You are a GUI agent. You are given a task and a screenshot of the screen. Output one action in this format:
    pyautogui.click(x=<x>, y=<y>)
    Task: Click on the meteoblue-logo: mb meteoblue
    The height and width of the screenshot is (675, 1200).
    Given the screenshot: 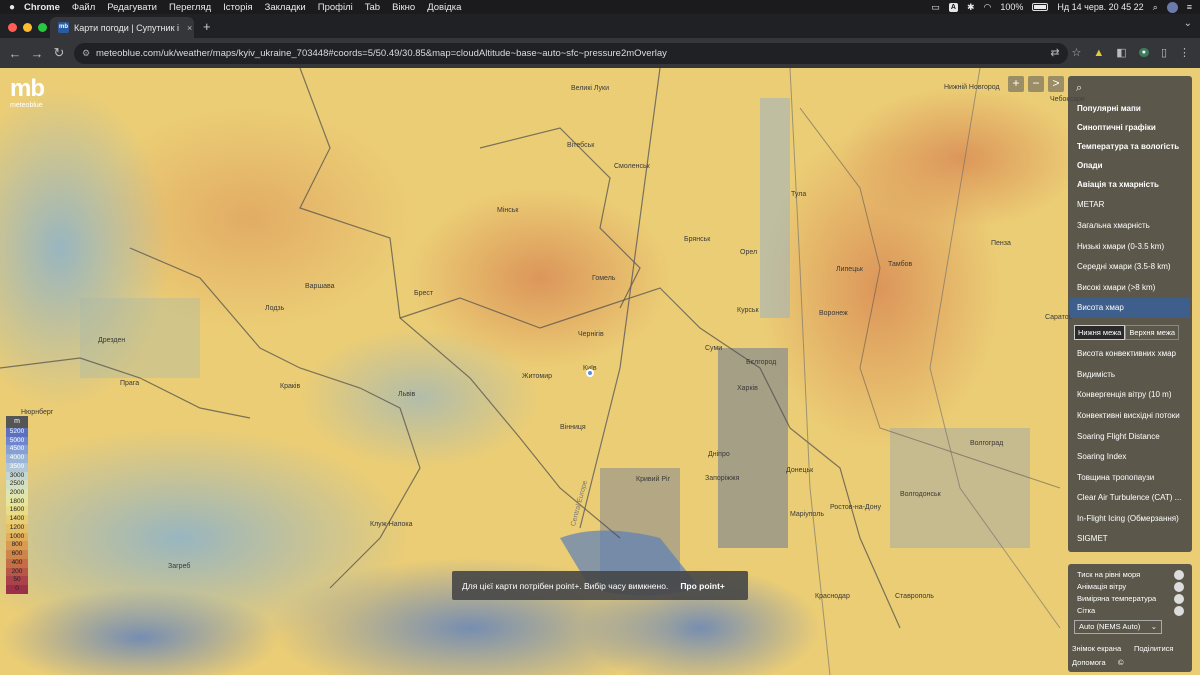 What is the action you would take?
    pyautogui.click(x=30, y=96)
    